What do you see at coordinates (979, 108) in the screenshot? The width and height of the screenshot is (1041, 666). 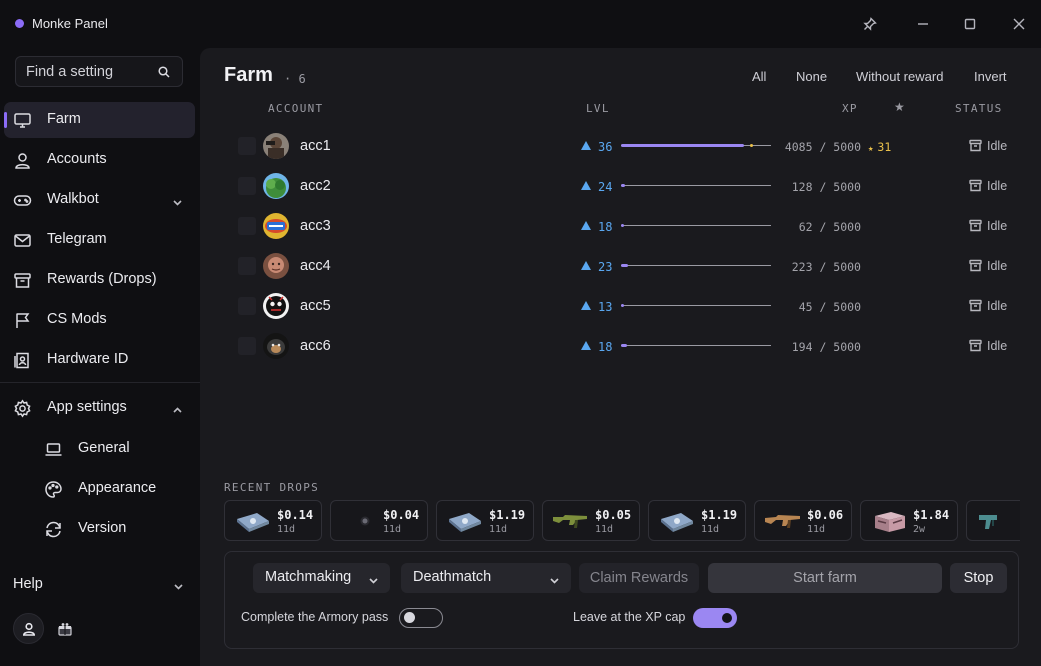 I see `column-header-status: STATUS` at bounding box center [979, 108].